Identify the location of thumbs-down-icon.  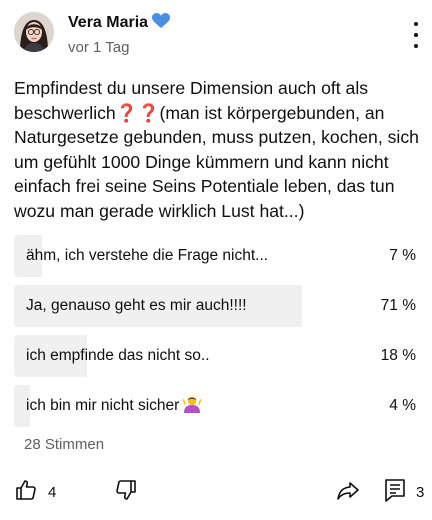
(126, 492).